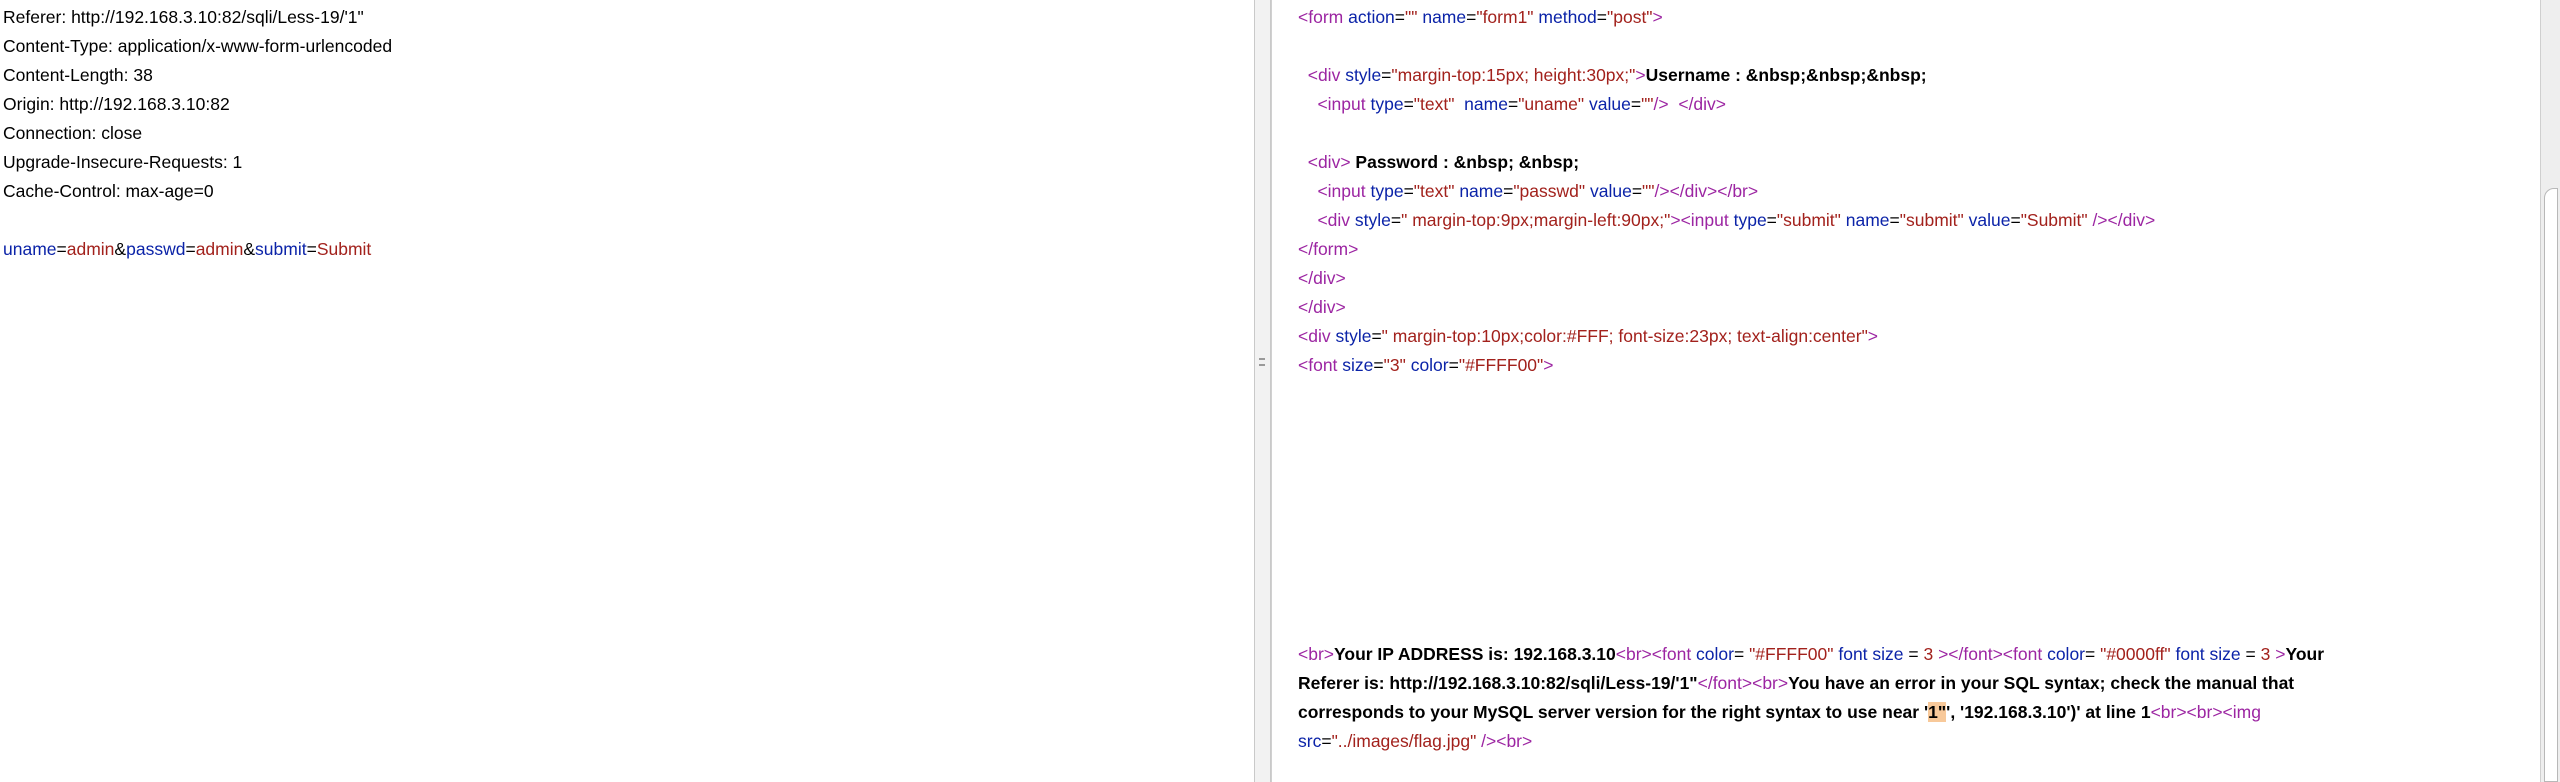  Describe the element at coordinates (1358, 365) in the screenshot. I see `token-attr: size` at that location.